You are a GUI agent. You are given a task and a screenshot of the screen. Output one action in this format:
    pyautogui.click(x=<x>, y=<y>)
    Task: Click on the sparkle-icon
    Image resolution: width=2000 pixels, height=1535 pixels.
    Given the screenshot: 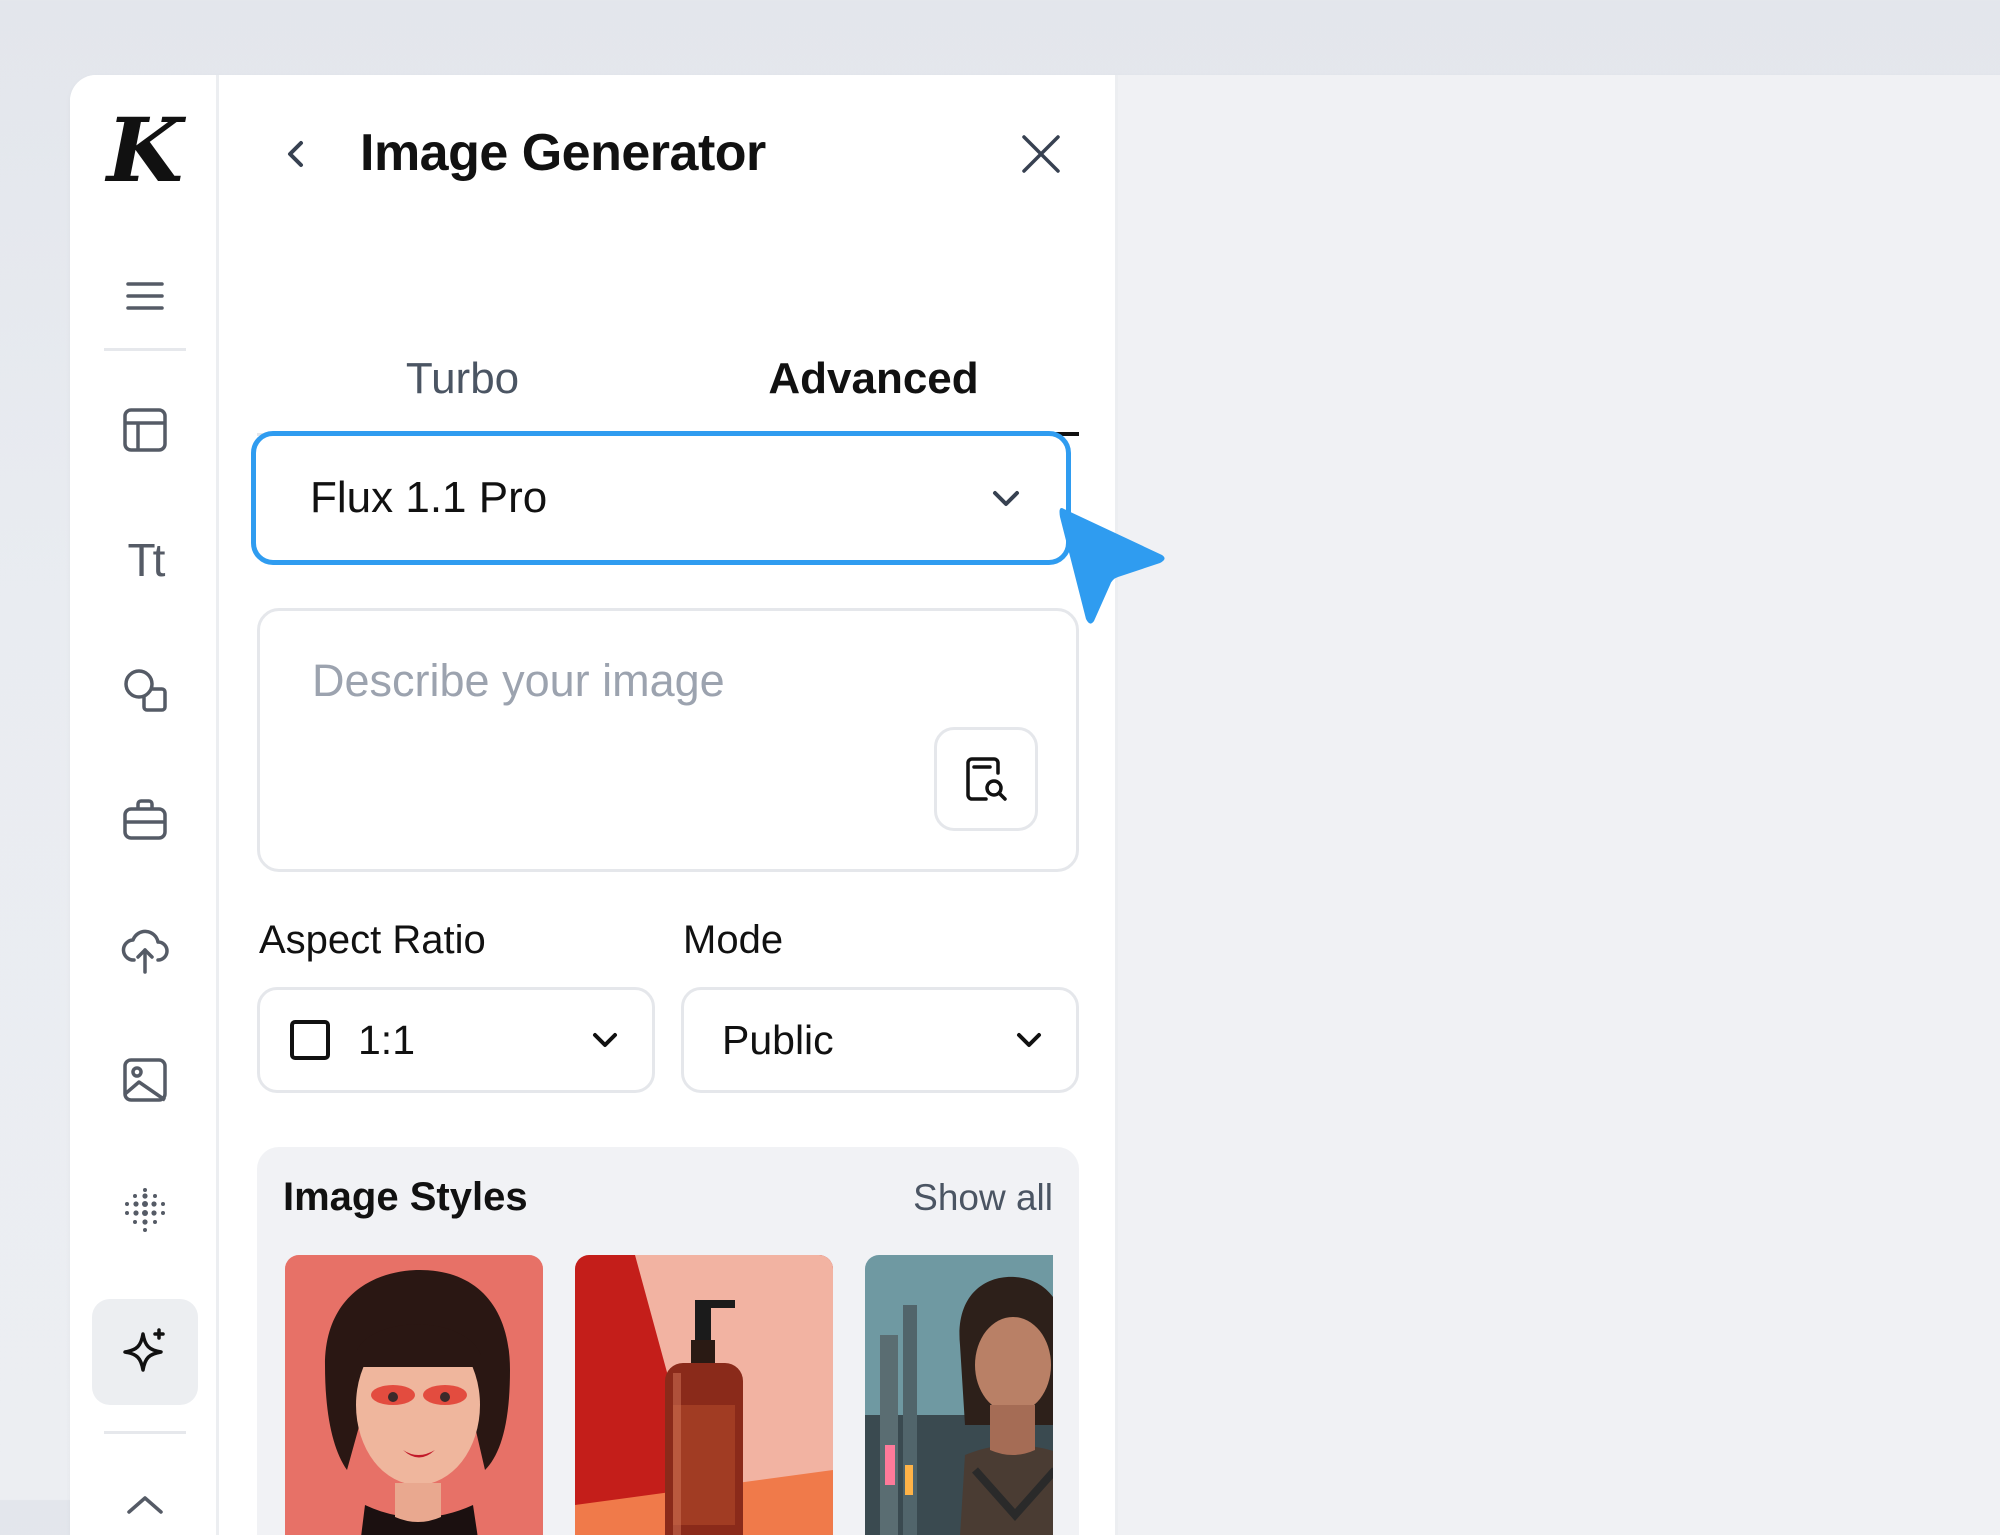 What is the action you would take?
    pyautogui.click(x=144, y=1350)
    